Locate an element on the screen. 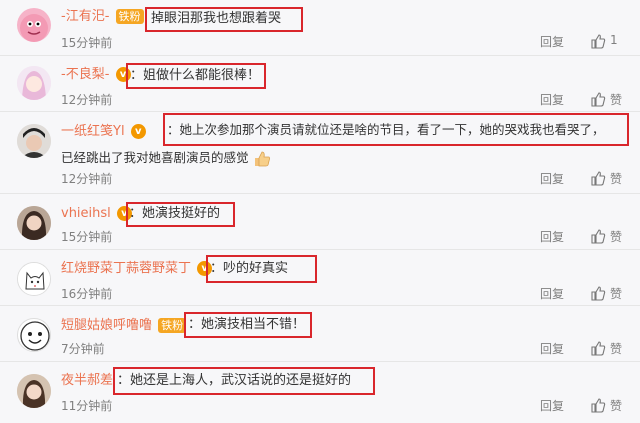  like-count: 1 is located at coordinates (614, 40).